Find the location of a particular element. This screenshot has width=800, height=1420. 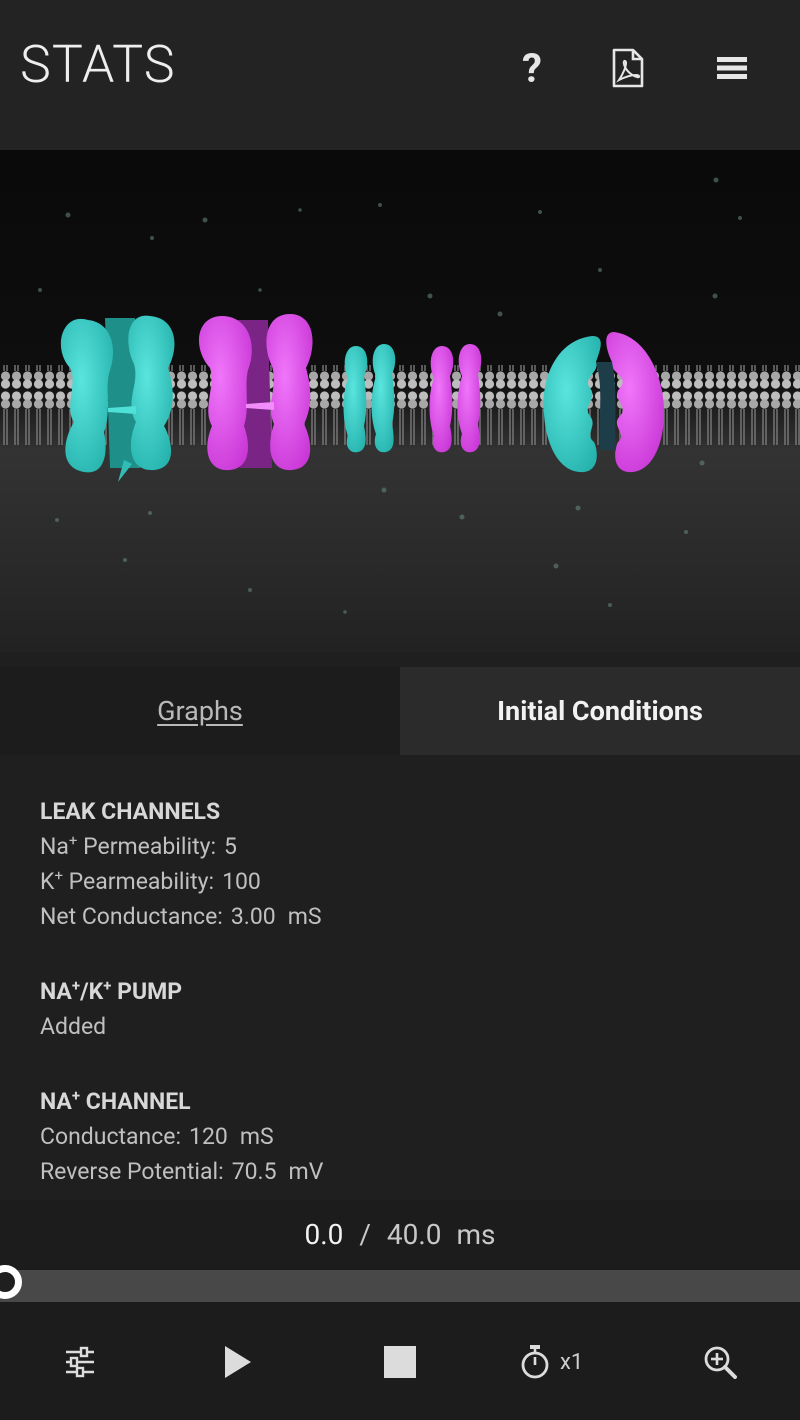

tab-initial-conditions-label: Initial Conditions is located at coordinates (600, 711).